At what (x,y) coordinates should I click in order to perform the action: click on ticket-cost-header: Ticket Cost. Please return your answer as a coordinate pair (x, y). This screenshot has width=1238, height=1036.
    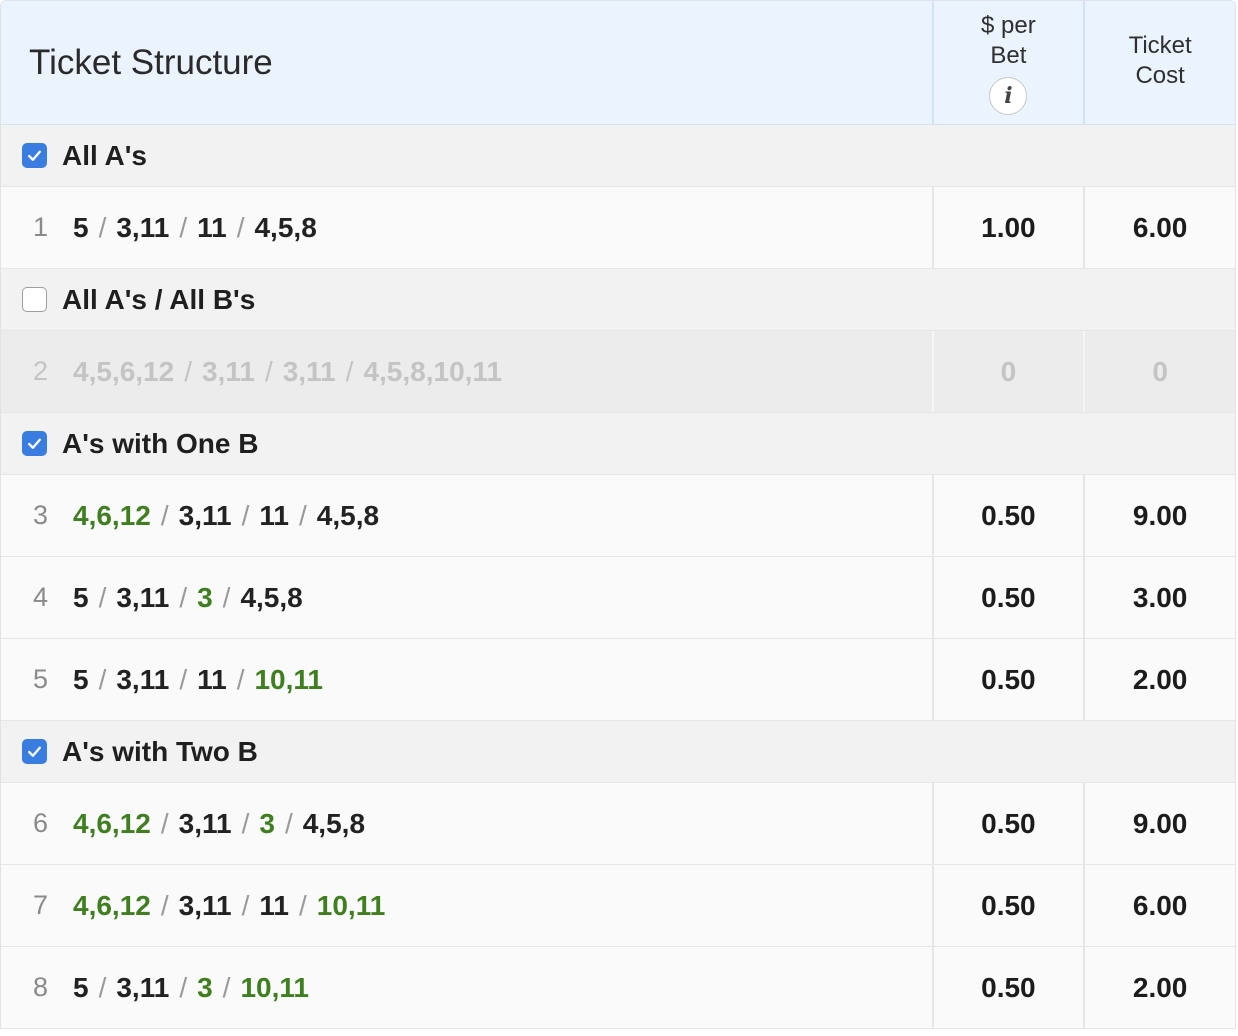
    Looking at the image, I should click on (1159, 62).